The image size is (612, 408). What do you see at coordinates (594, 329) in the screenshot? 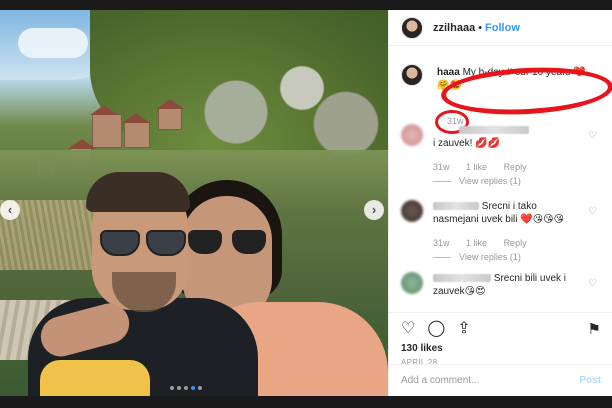
I see `bookmark-icon: ⚑` at bounding box center [594, 329].